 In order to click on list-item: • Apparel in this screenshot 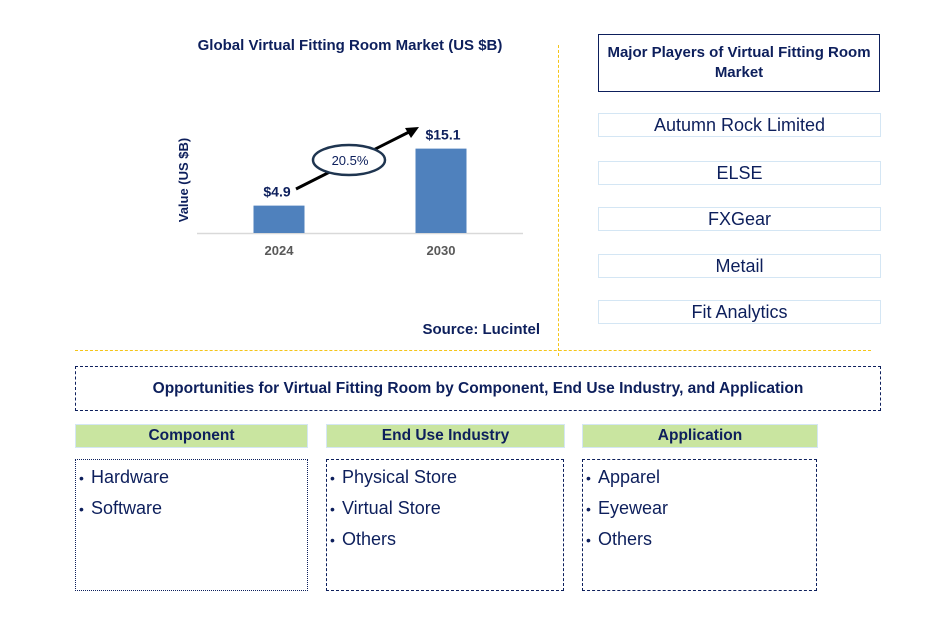, I will do `click(699, 477)`.